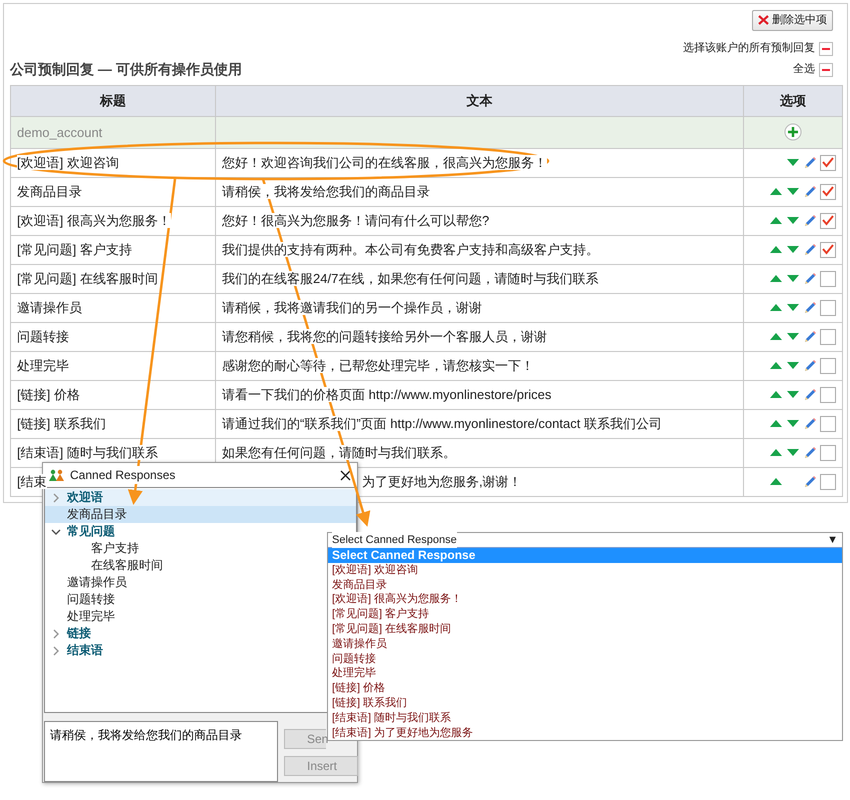 Image resolution: width=850 pixels, height=800 pixels. What do you see at coordinates (442, 423) in the screenshot?
I see `response-text: 请通过我们的“联系我们”页面 http://www.myonlinestore/contact 联系我们公司` at bounding box center [442, 423].